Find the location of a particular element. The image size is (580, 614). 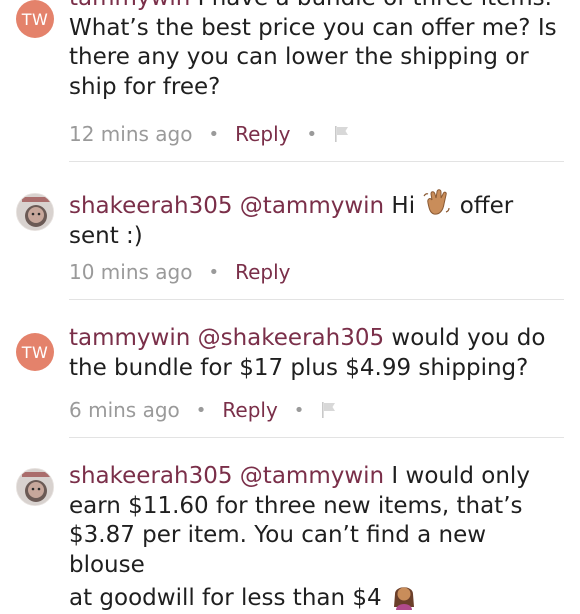

comment-text-line: there any you can lower the shipping or is located at coordinates (299, 57).